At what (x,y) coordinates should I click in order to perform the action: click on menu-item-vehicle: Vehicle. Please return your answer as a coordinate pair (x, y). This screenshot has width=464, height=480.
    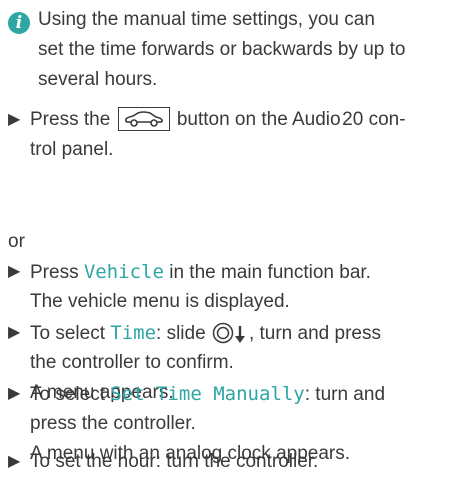
    Looking at the image, I should click on (123, 272).